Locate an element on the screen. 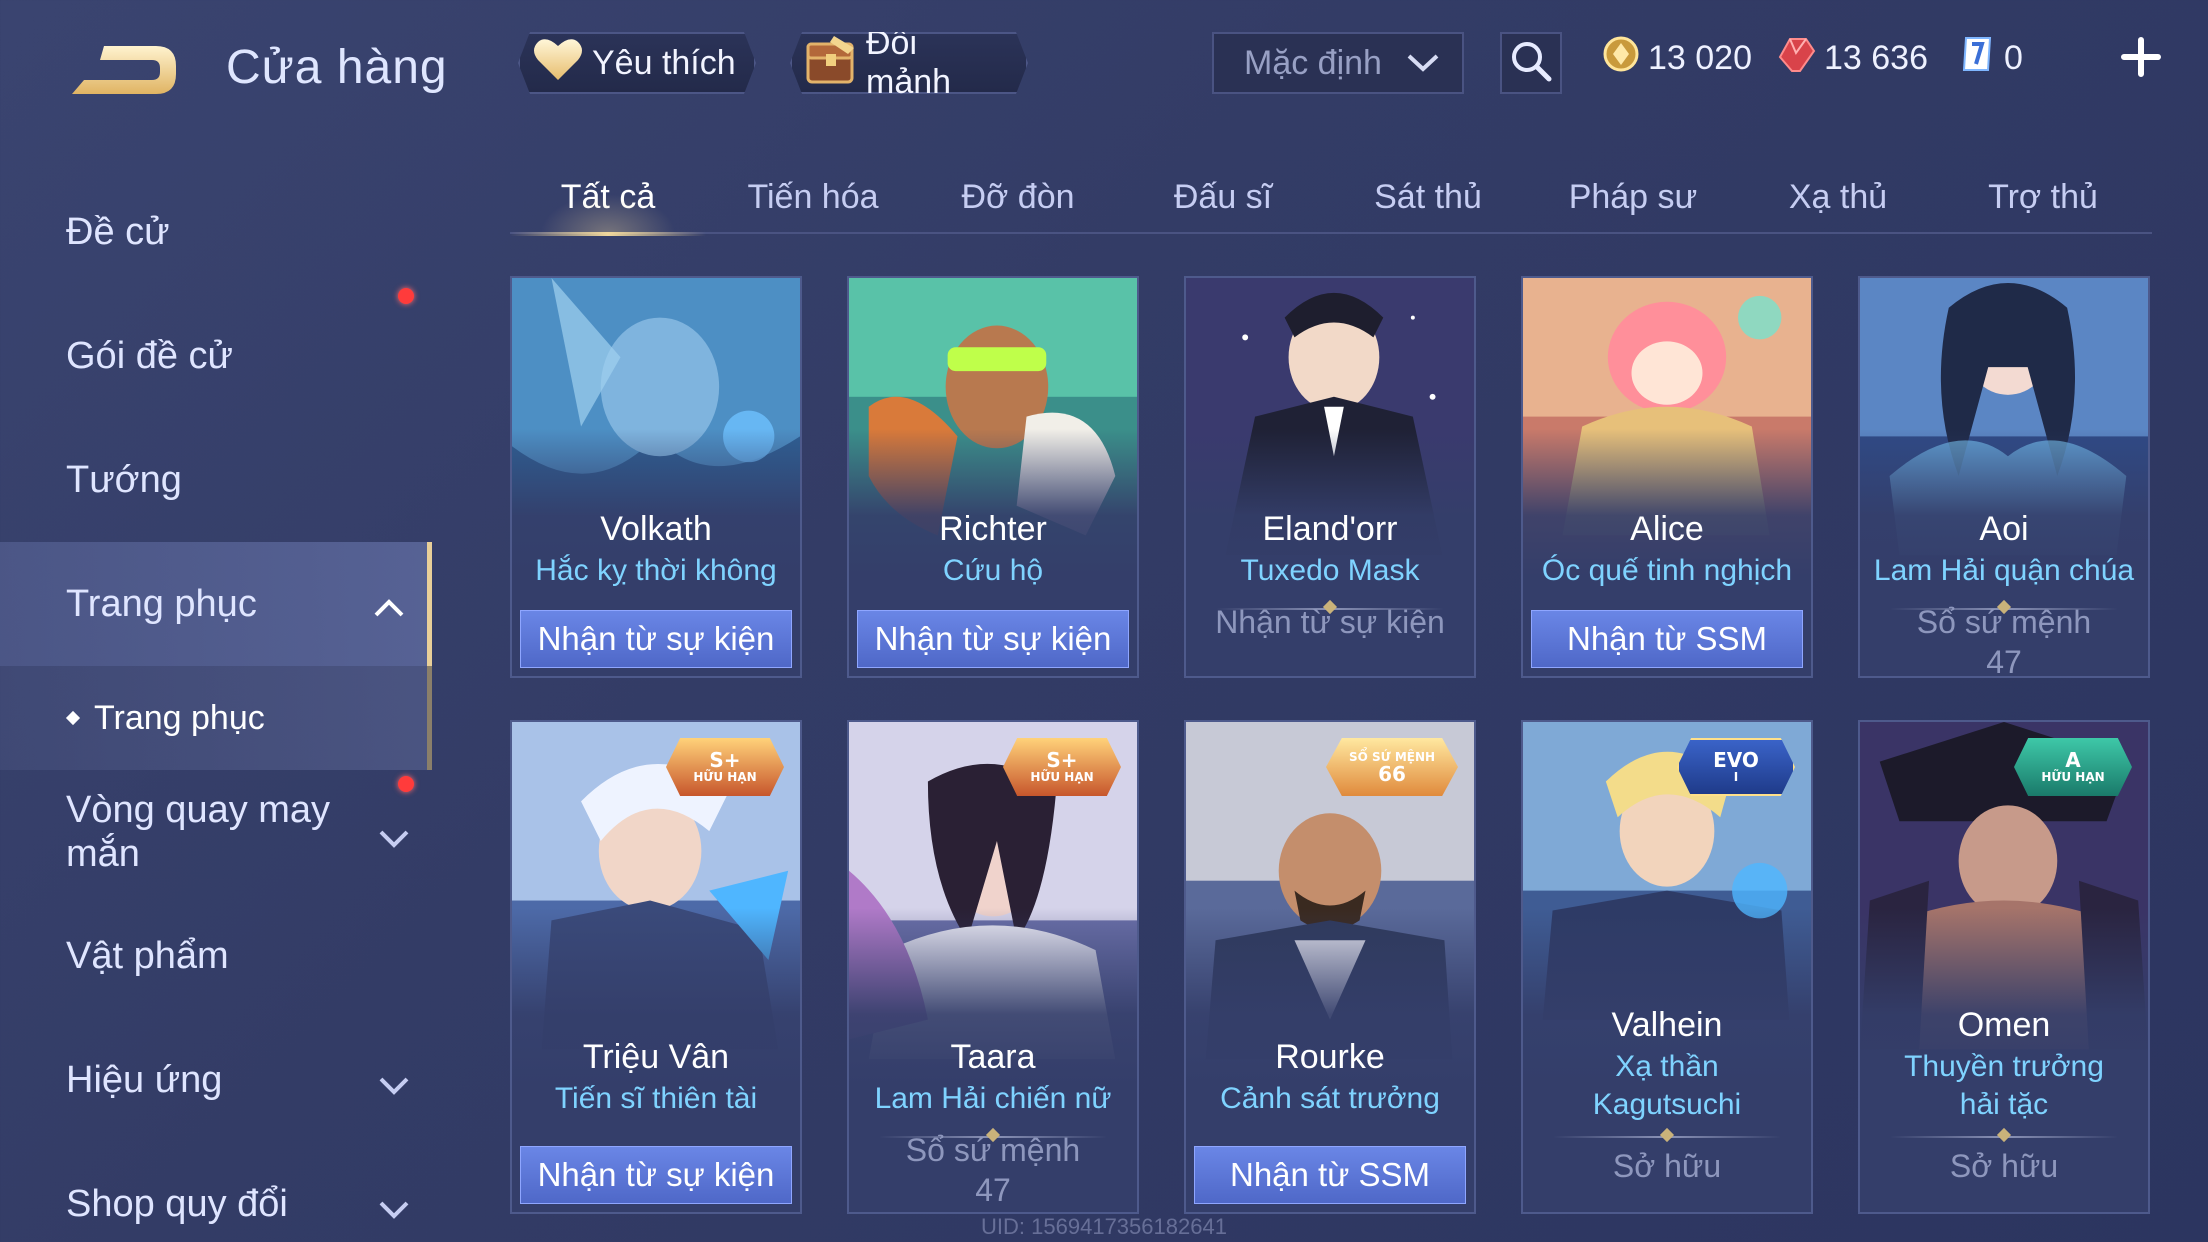 The image size is (2208, 1242). skin-name: Lam Hải chiến nữ is located at coordinates (993, 1098).